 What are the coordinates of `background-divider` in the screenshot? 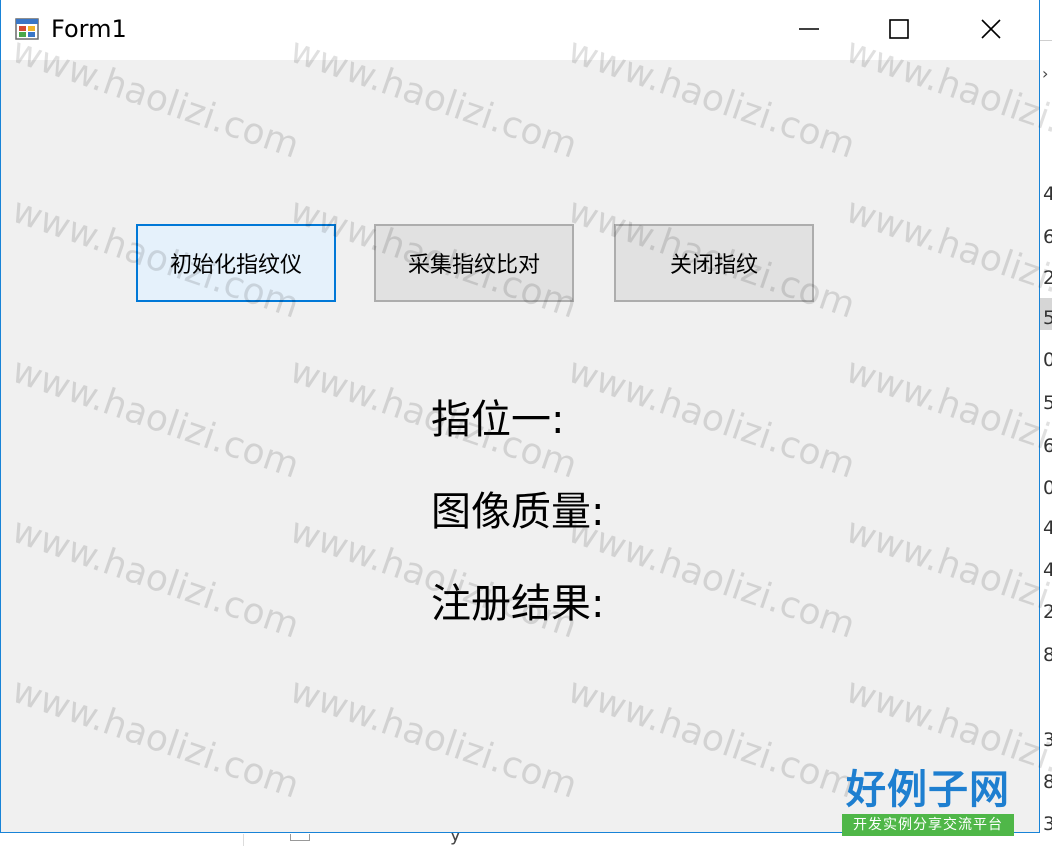 It's located at (1046, 40).